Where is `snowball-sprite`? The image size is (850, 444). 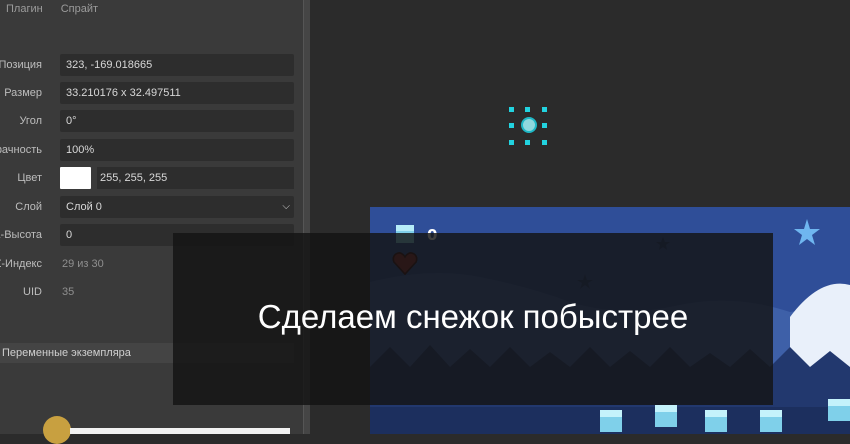 snowball-sprite is located at coordinates (529, 125).